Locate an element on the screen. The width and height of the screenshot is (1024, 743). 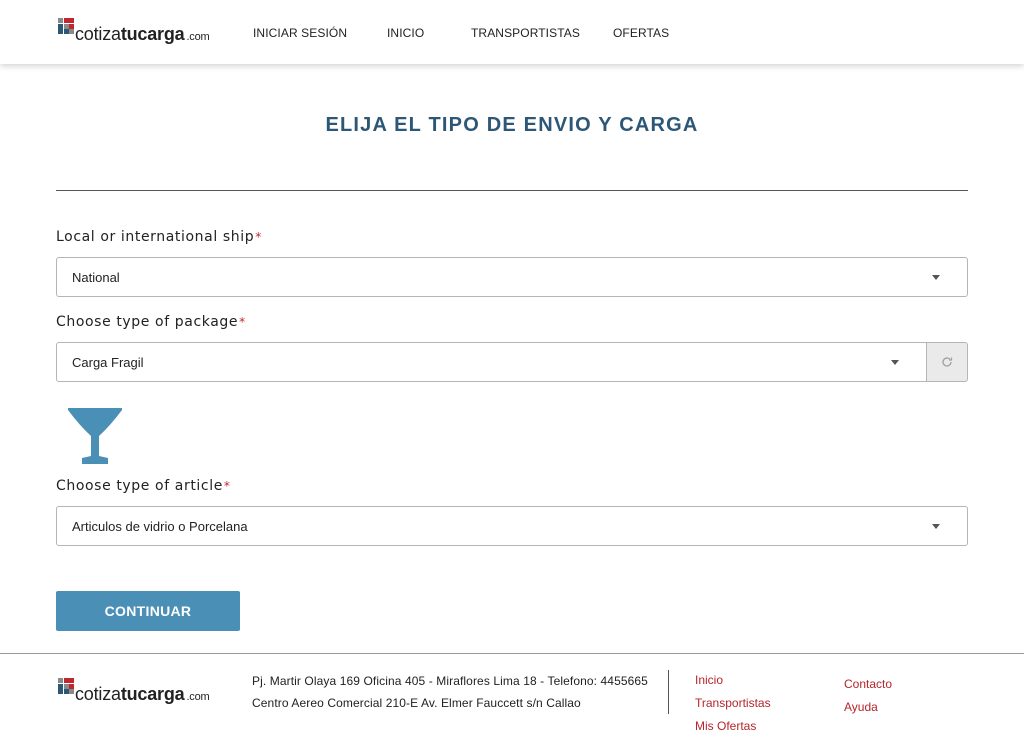
article-type-value: Articulos de vidrio o Porcelana is located at coordinates (160, 526).